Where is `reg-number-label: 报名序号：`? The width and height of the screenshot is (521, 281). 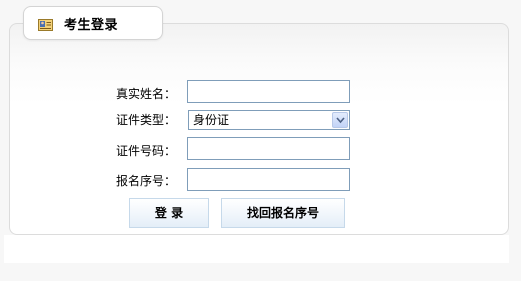 reg-number-label: 报名序号： is located at coordinates (145, 181).